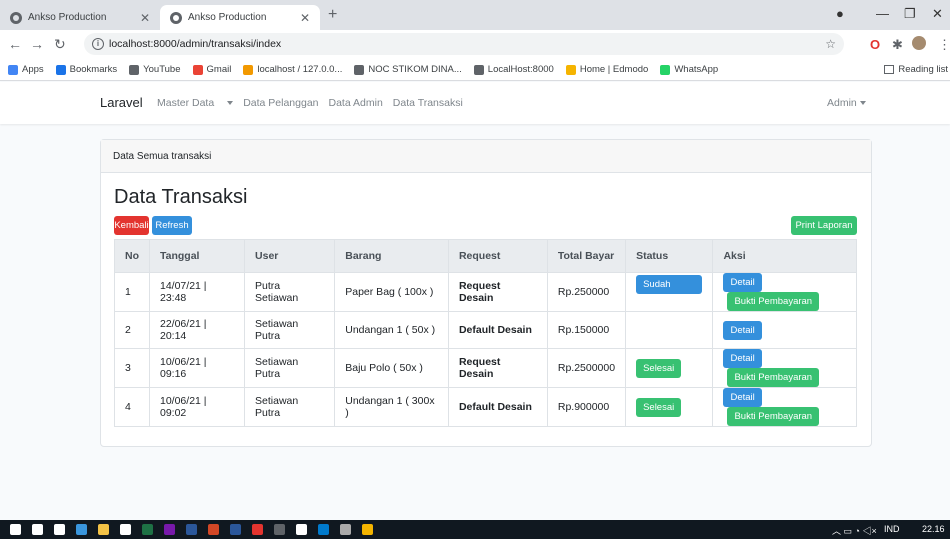  Describe the element at coordinates (937, 14) in the screenshot. I see `close-window-button: ✕` at that location.